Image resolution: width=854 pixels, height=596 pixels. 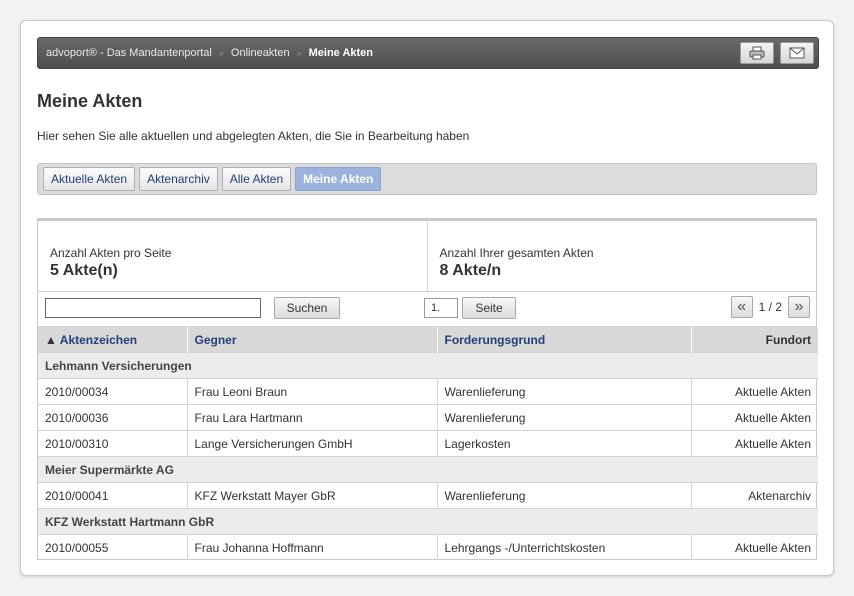 I want to click on cell-forderungsgrund: Lehrgangs -/Unterrichtskosten, so click(x=563, y=547).